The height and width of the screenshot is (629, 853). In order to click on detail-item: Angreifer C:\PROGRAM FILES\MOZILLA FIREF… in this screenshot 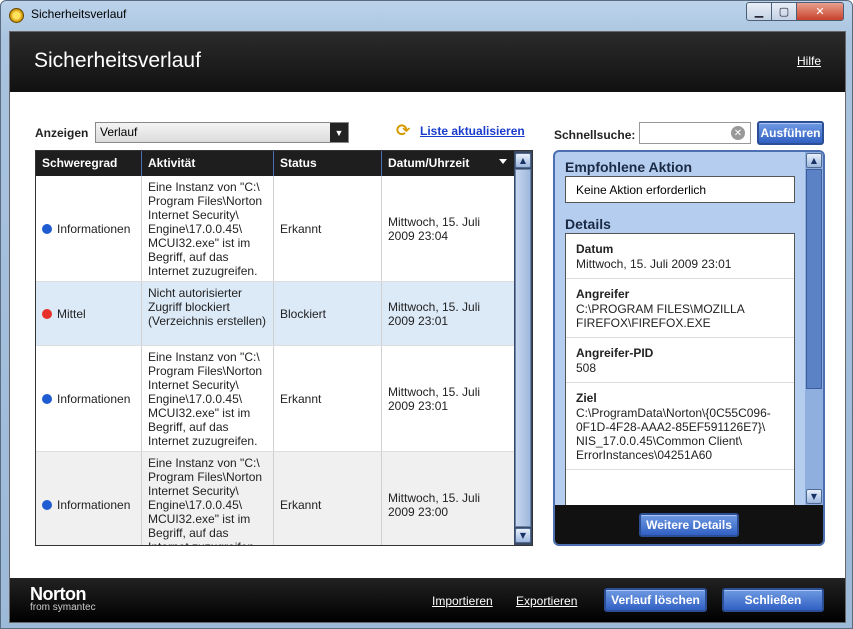, I will do `click(680, 308)`.